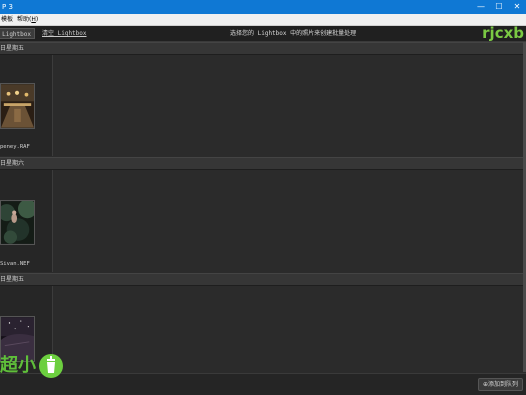  Describe the element at coordinates (24, 19) in the screenshot. I see `menu-help-label: 帮助(` at that location.